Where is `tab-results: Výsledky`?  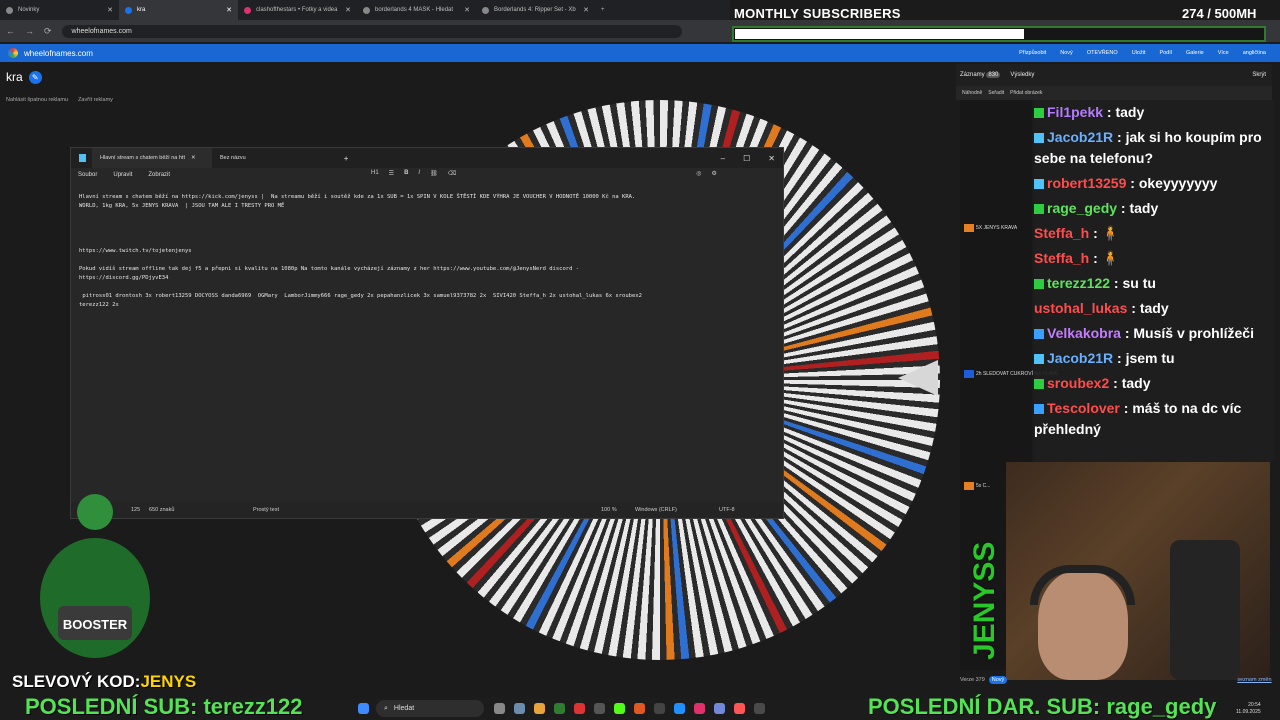 tab-results: Výsledky is located at coordinates (1022, 75).